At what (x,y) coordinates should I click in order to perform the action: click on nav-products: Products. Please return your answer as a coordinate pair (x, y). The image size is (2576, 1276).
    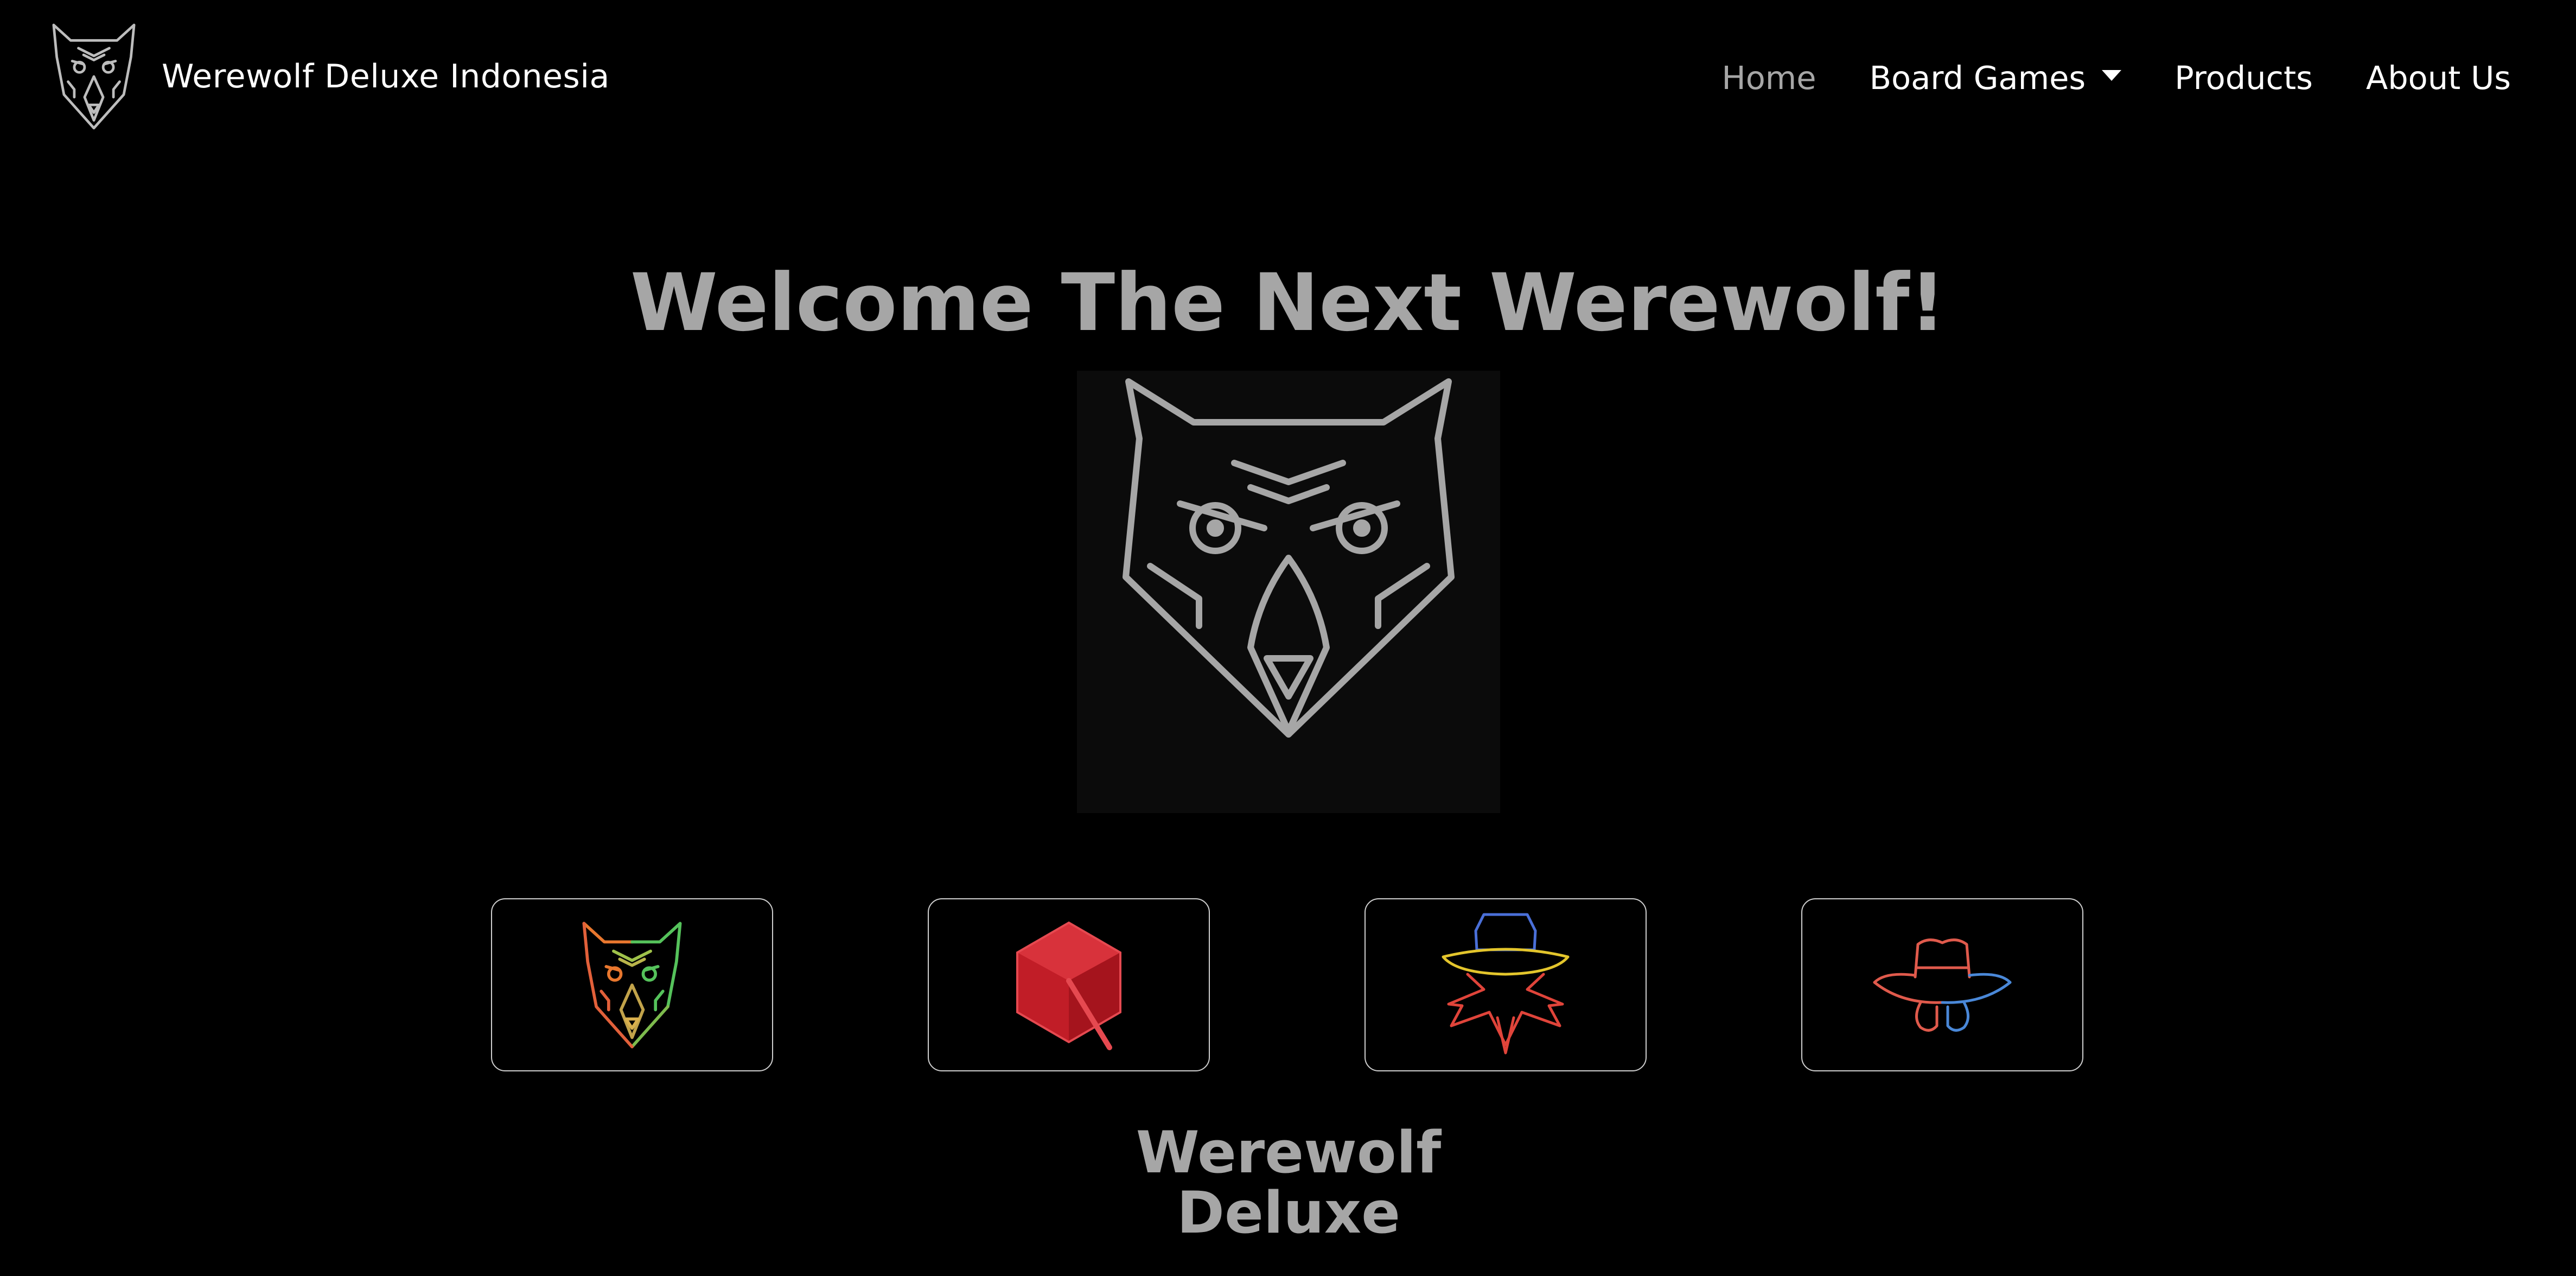
    Looking at the image, I should click on (2244, 78).